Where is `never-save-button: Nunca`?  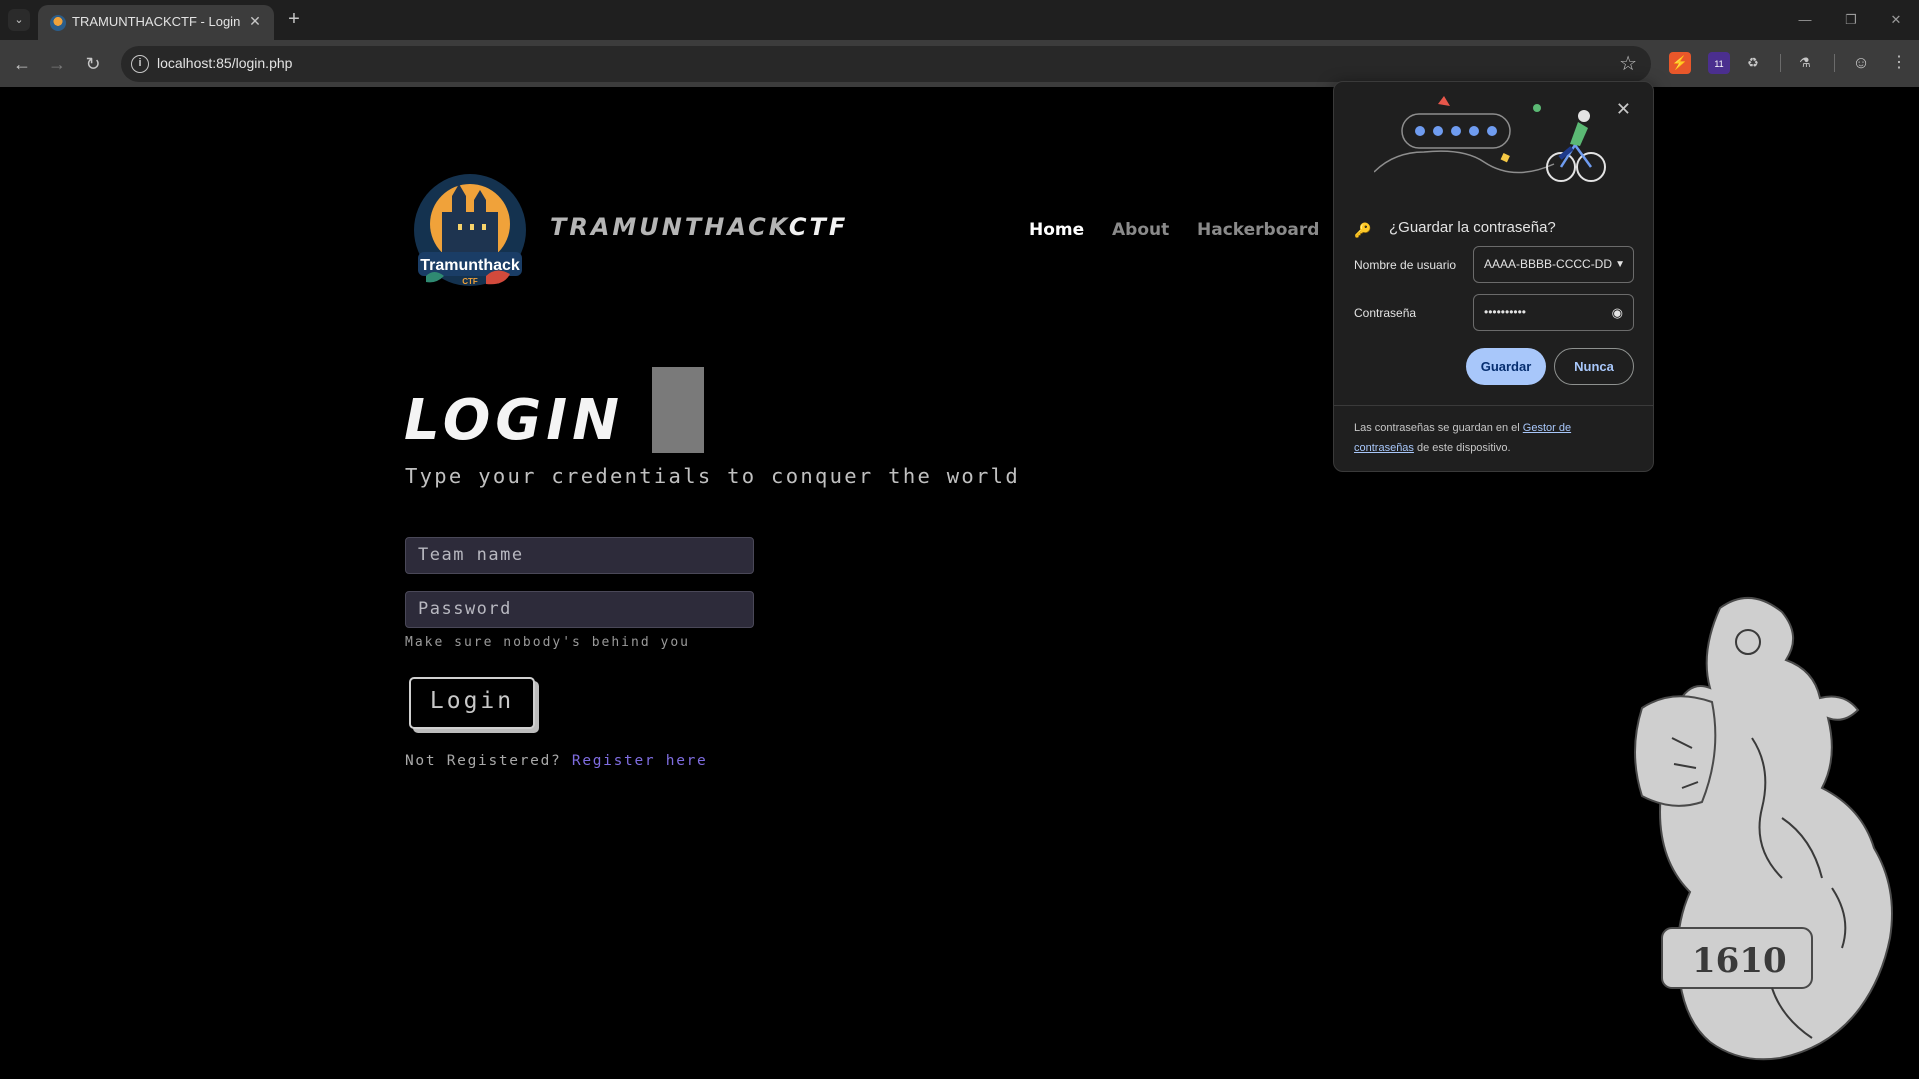 never-save-button: Nunca is located at coordinates (1594, 366).